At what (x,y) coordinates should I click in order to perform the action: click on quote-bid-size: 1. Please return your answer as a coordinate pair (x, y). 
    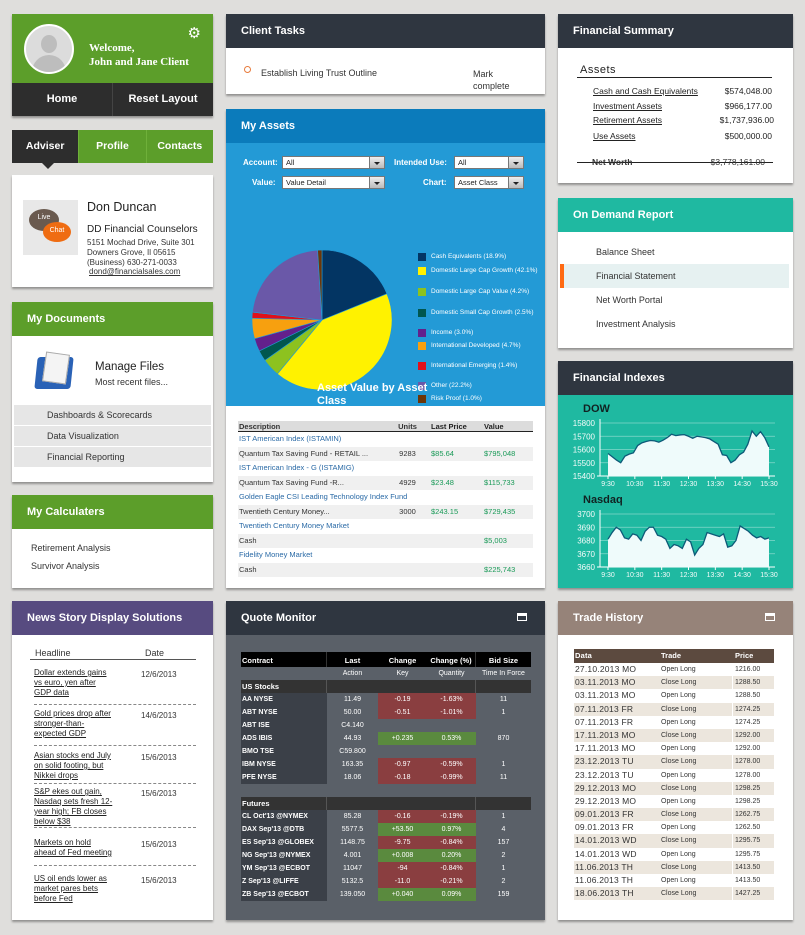
    Looking at the image, I should click on (503, 712).